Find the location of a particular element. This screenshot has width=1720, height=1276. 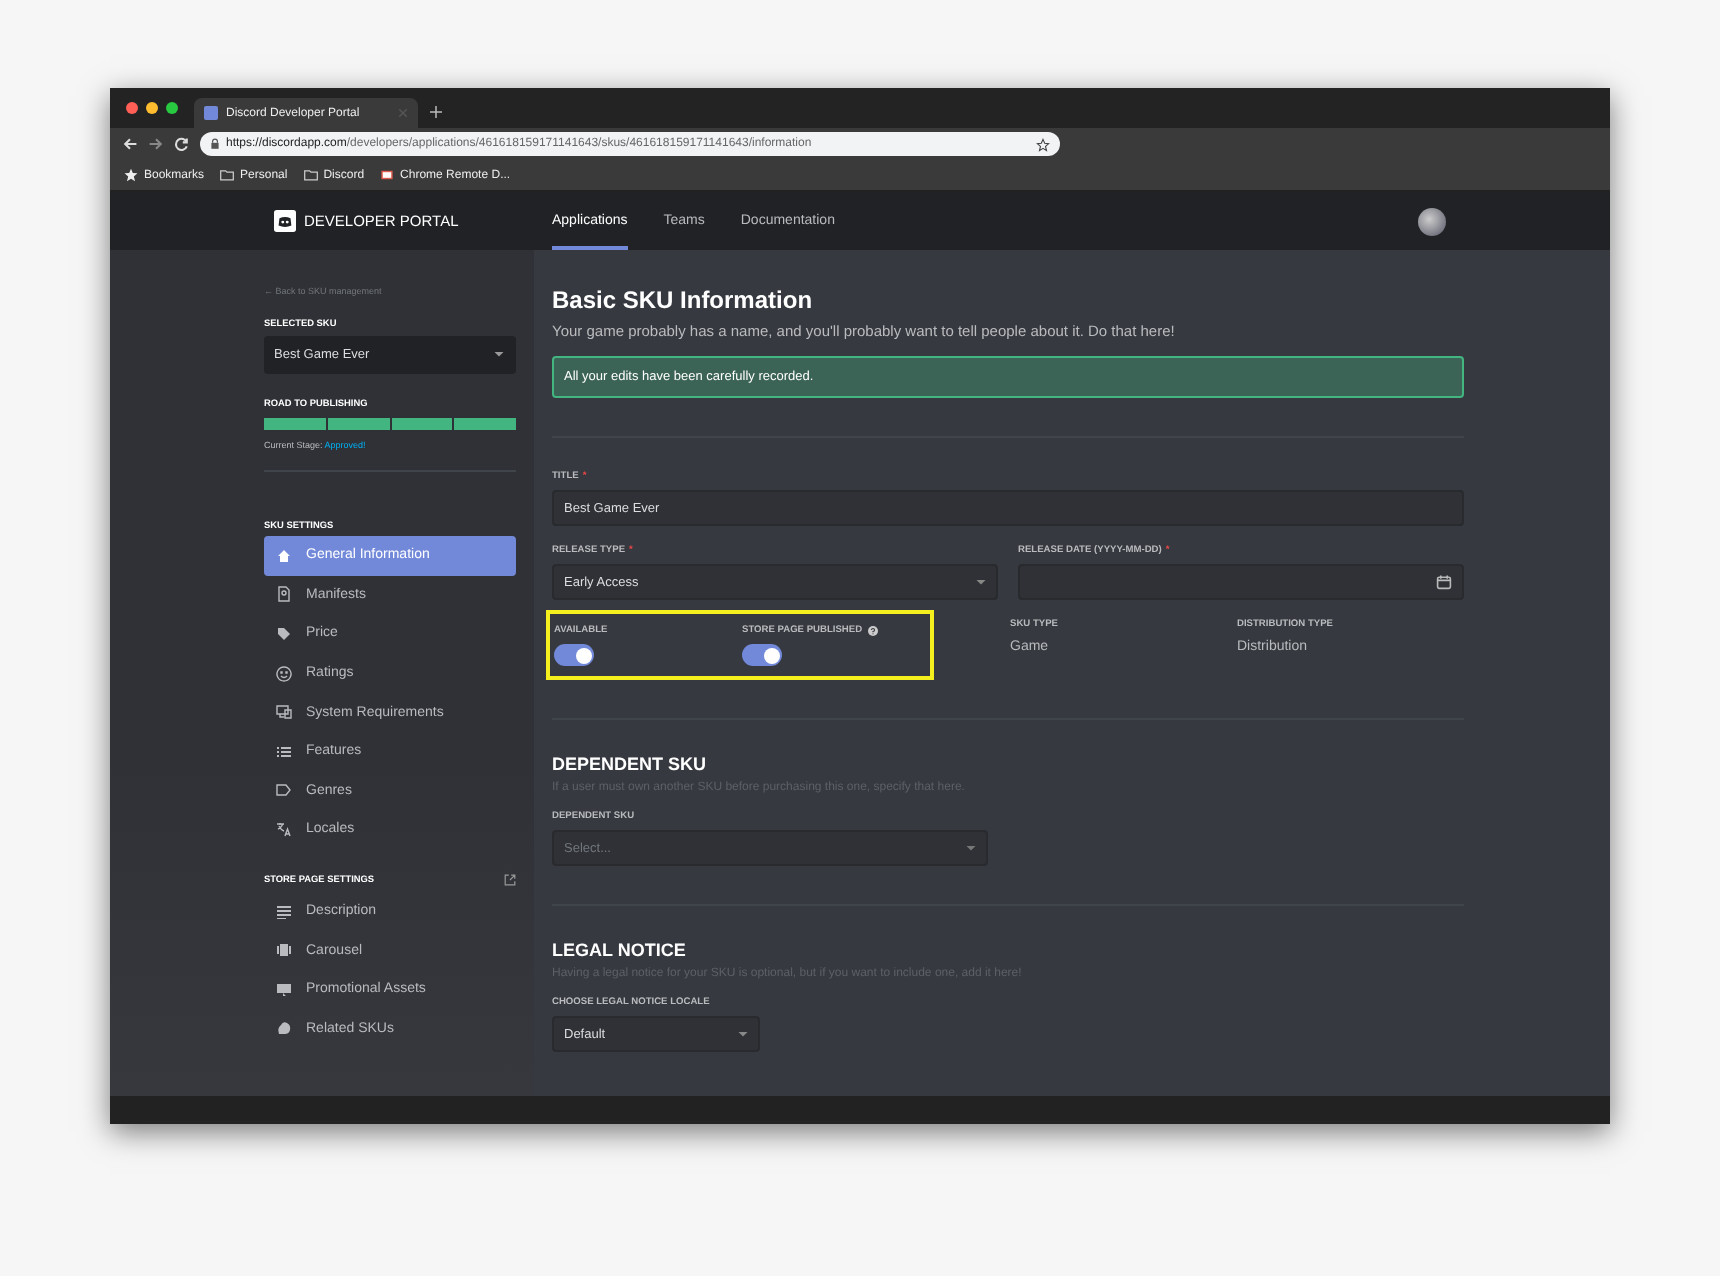

release-date-field is located at coordinates (1241, 582).